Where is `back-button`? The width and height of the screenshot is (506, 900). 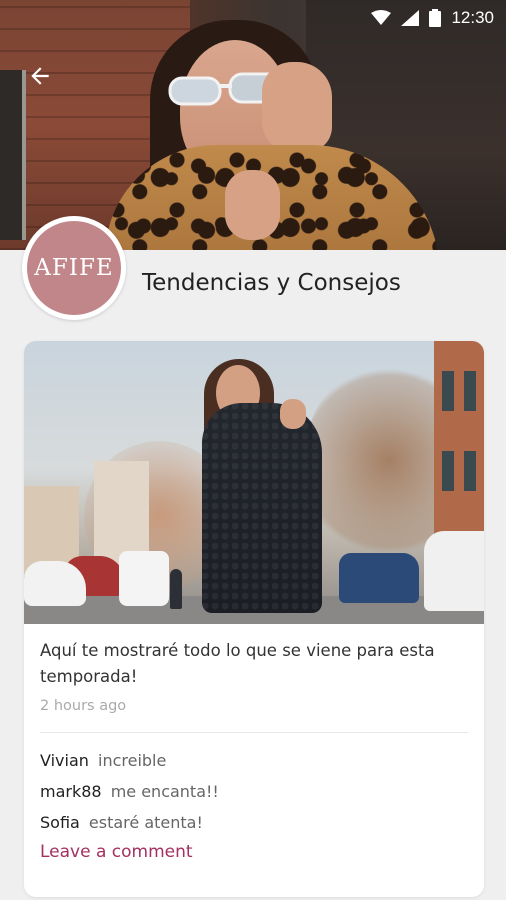
back-button is located at coordinates (40, 76).